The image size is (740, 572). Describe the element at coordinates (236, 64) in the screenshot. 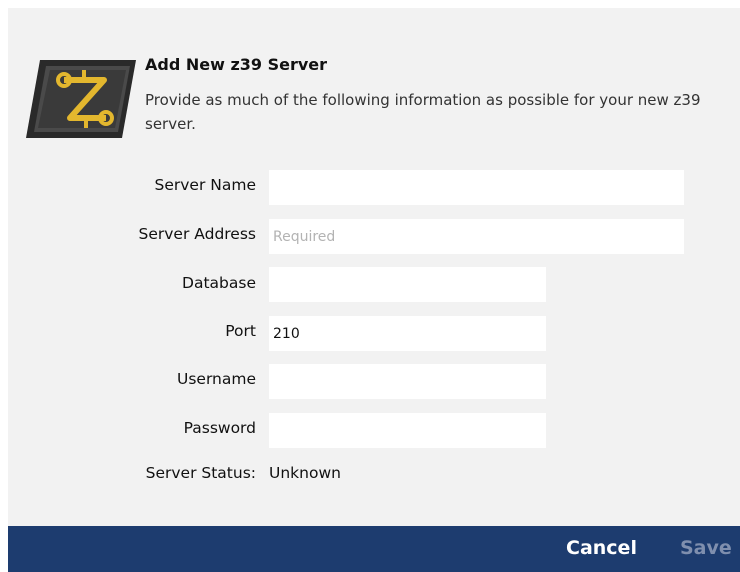

I see `dialog-title: Add New z39 Server` at that location.